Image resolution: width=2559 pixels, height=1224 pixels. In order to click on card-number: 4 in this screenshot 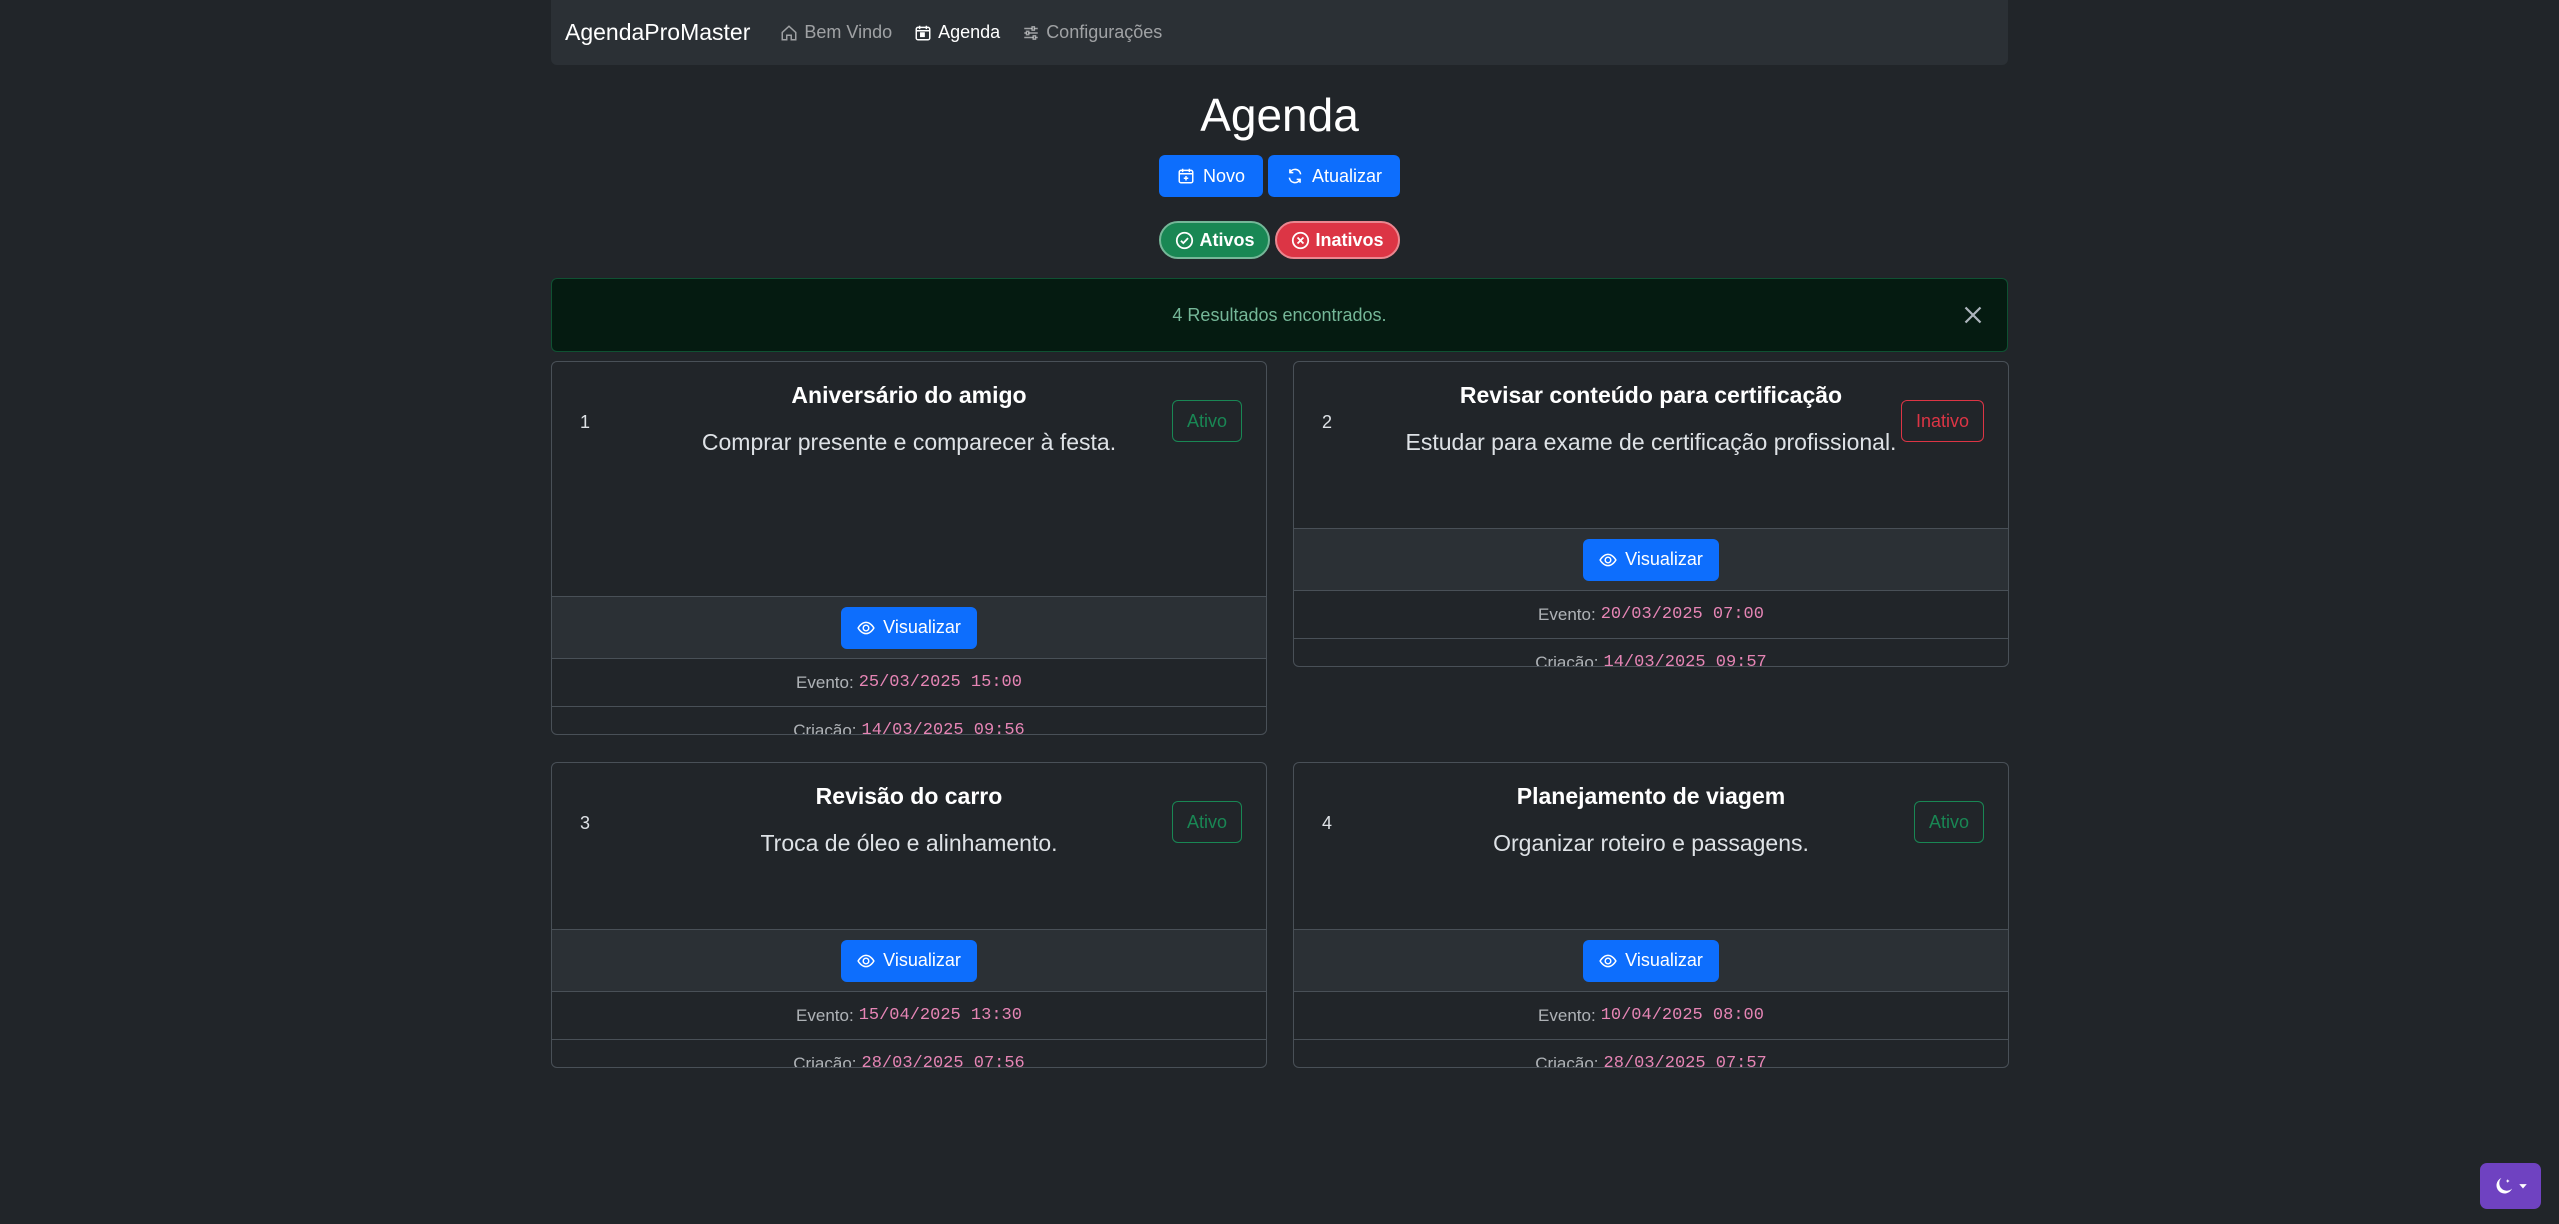, I will do `click(1327, 823)`.